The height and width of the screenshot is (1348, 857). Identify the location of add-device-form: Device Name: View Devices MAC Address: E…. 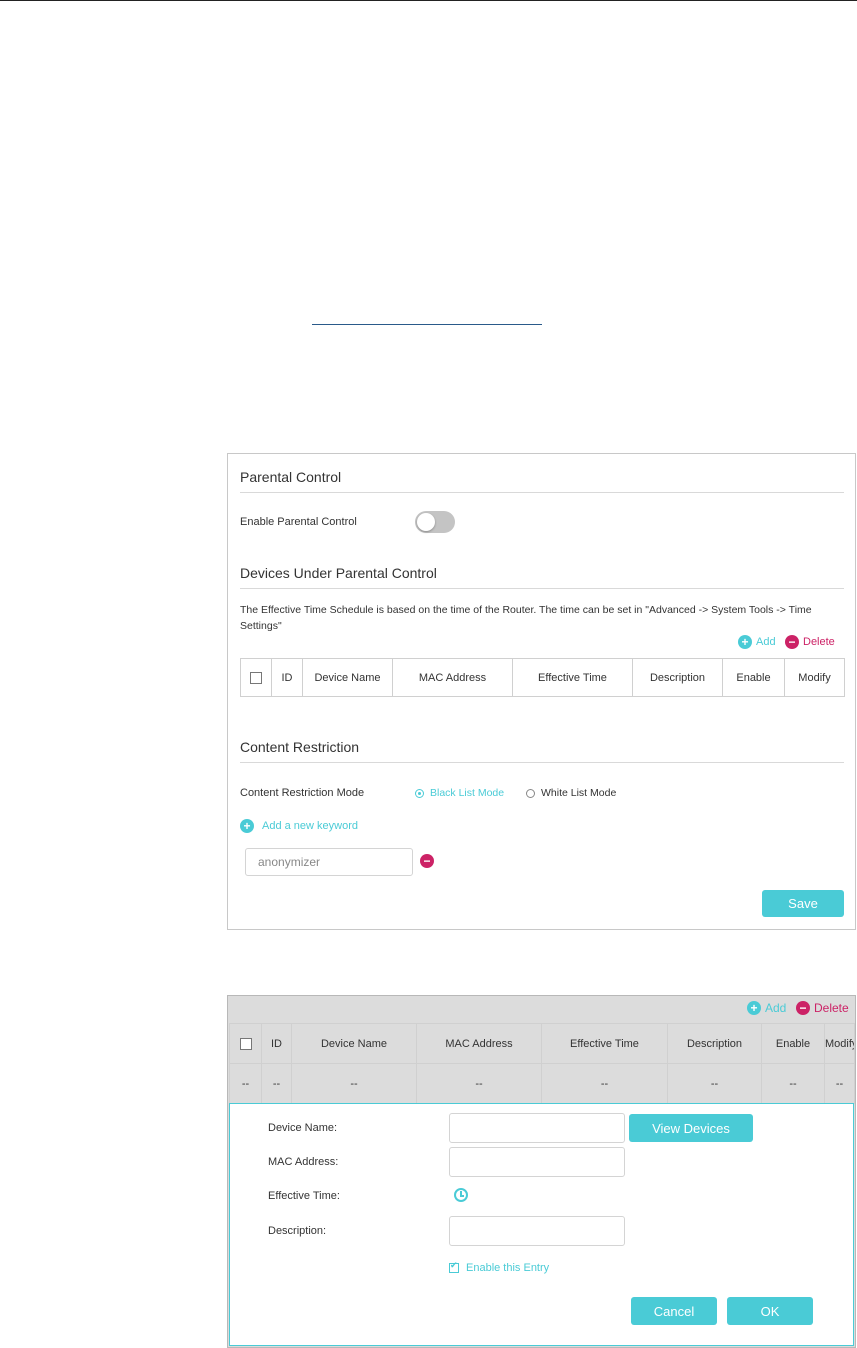
(541, 1224).